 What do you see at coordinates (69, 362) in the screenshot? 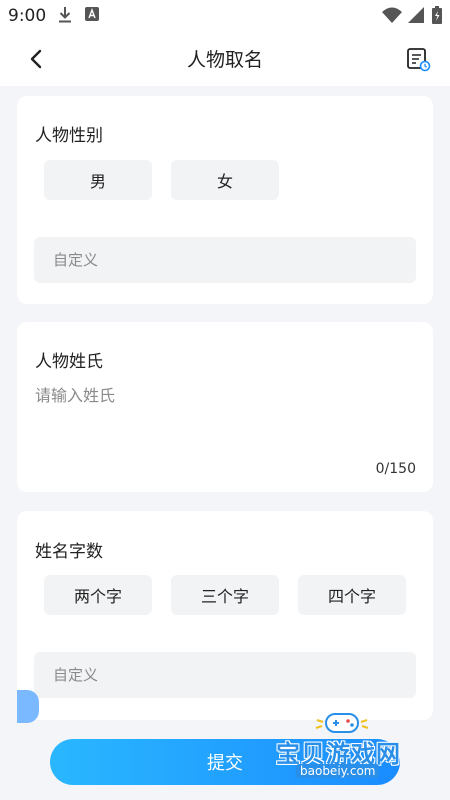
I see `surname-title: 人物姓氏` at bounding box center [69, 362].